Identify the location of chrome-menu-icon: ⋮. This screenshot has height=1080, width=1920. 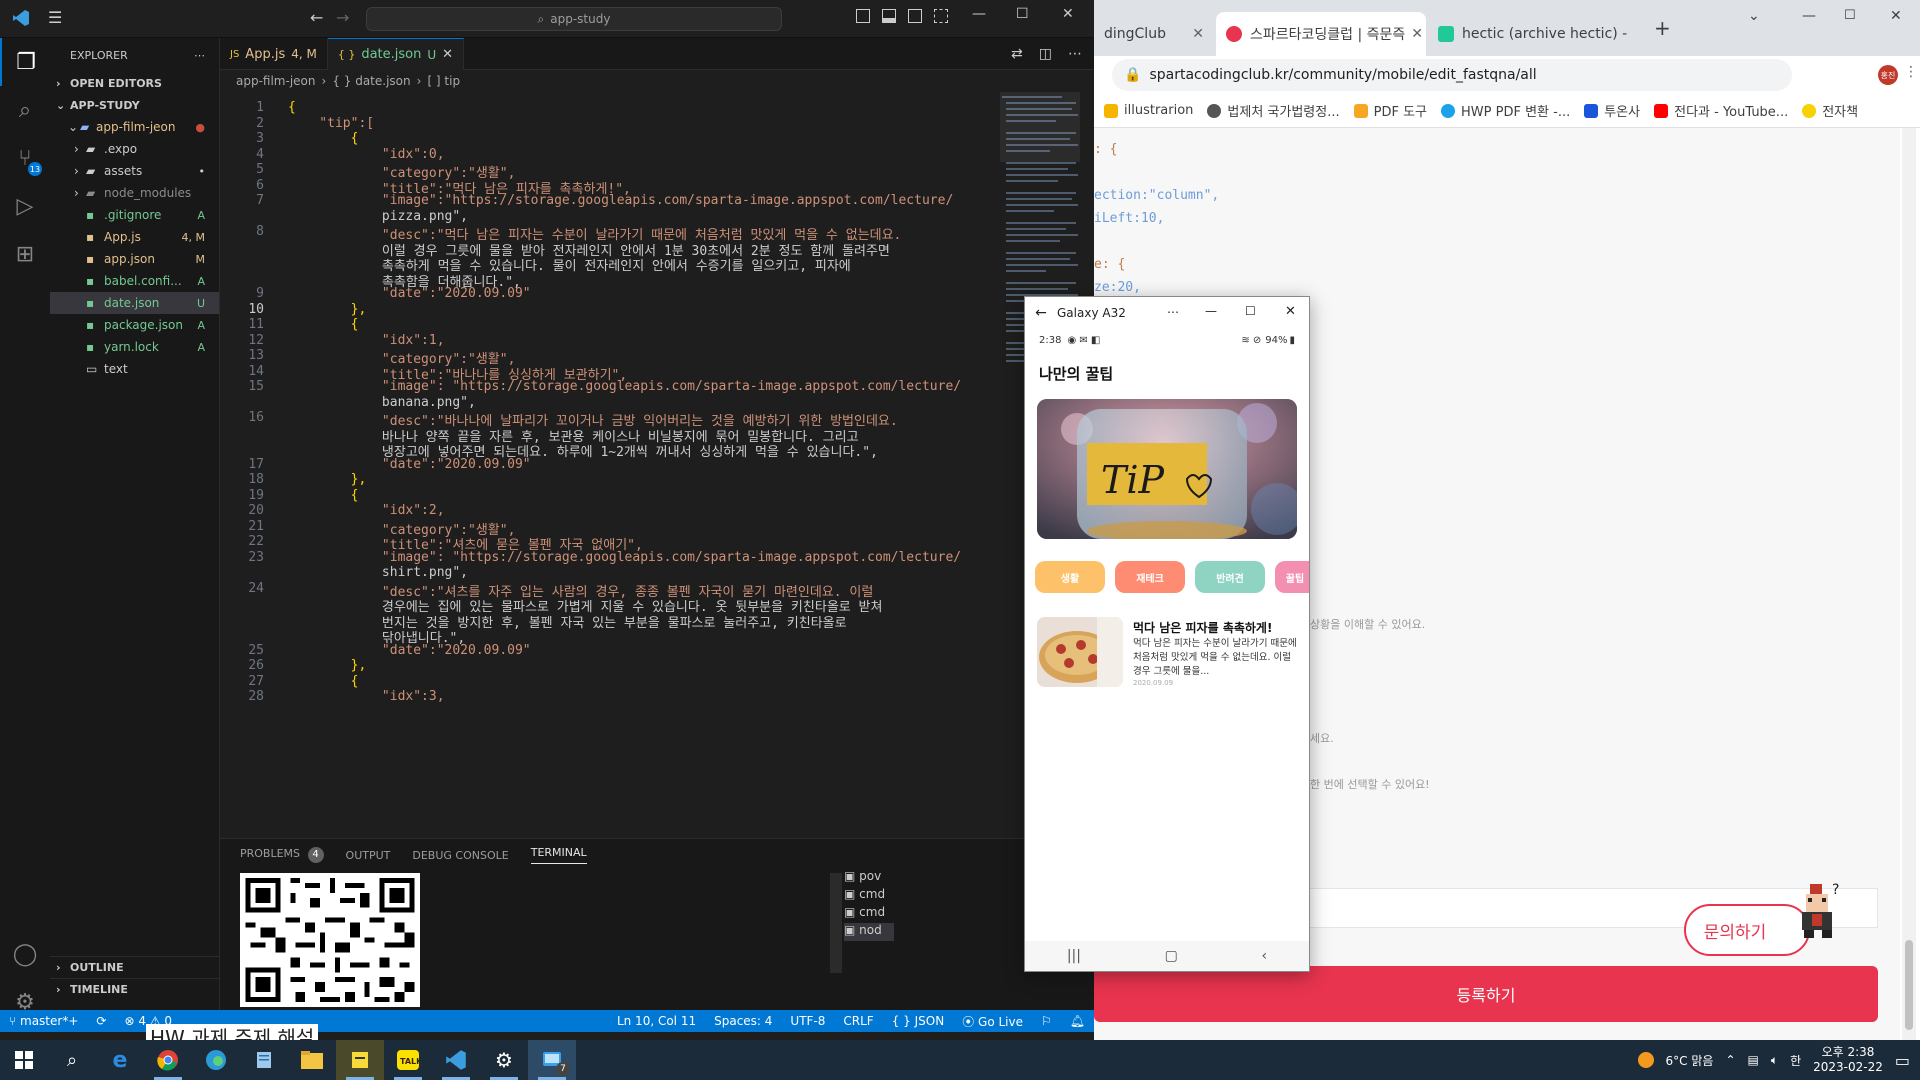
(1911, 72).